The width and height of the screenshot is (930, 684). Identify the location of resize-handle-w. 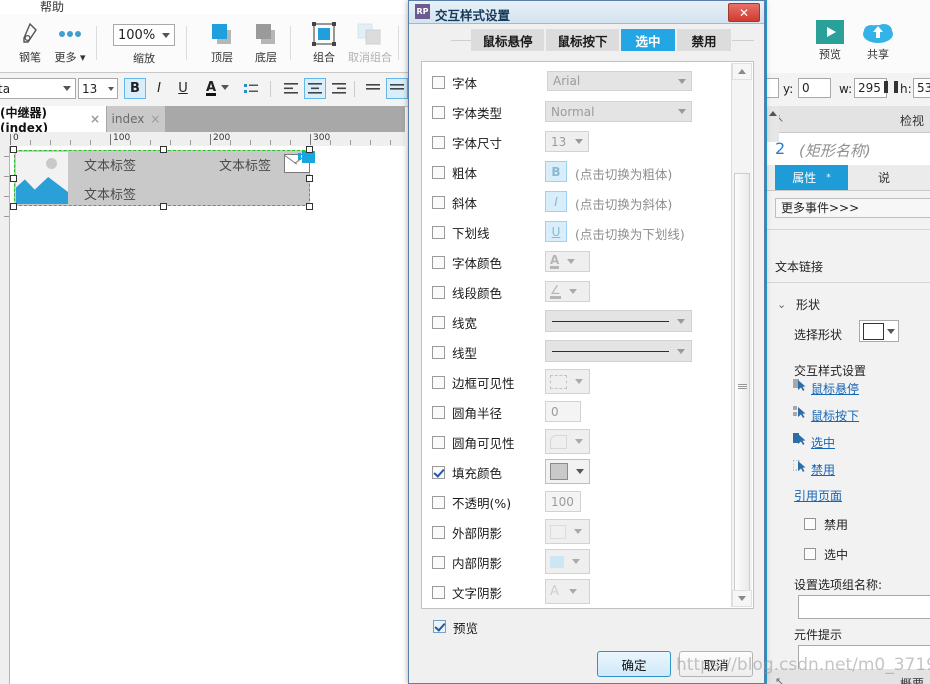
(13, 178).